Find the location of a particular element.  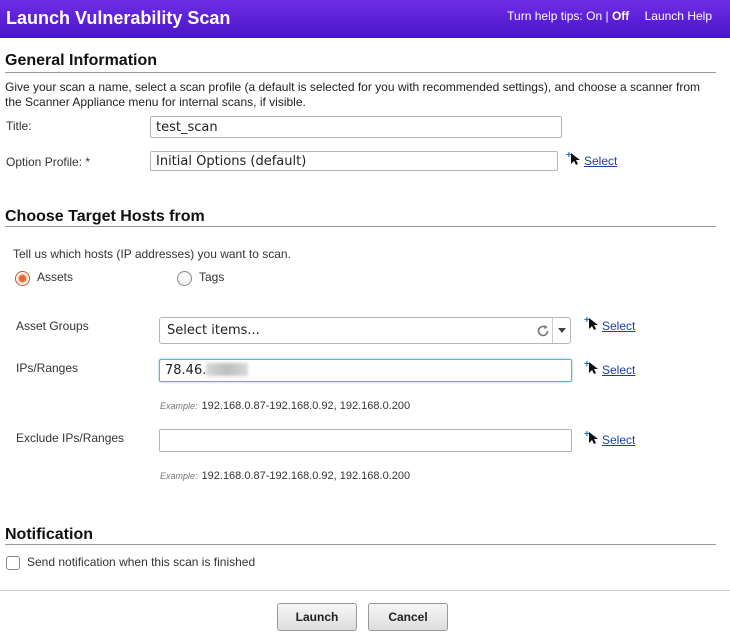

launch-button: Launch is located at coordinates (317, 617).